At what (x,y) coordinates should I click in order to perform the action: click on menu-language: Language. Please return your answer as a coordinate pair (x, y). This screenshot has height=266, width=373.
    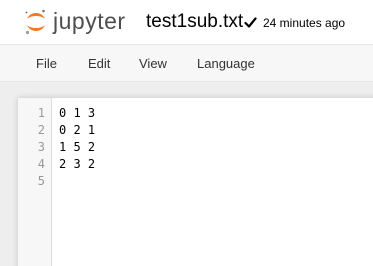
    Looking at the image, I should click on (226, 64).